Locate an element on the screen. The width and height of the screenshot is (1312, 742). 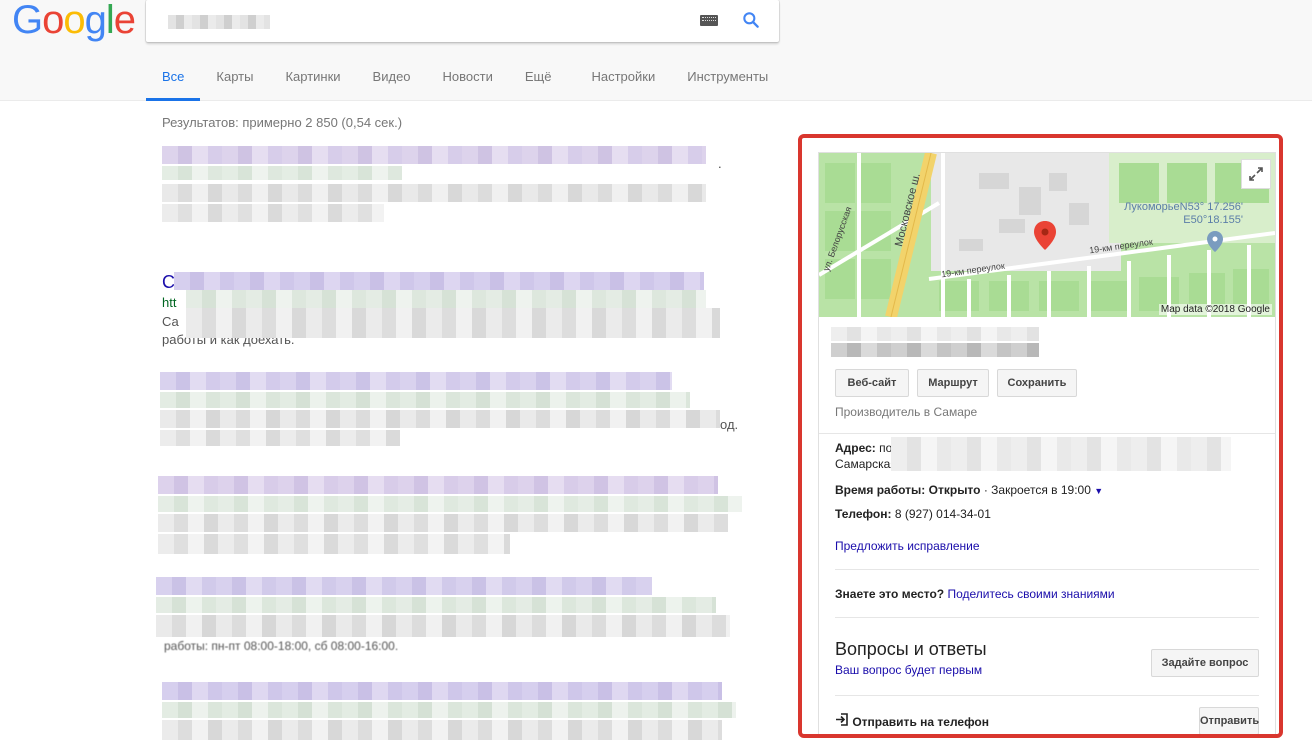
tab-video: Видео is located at coordinates (392, 81).